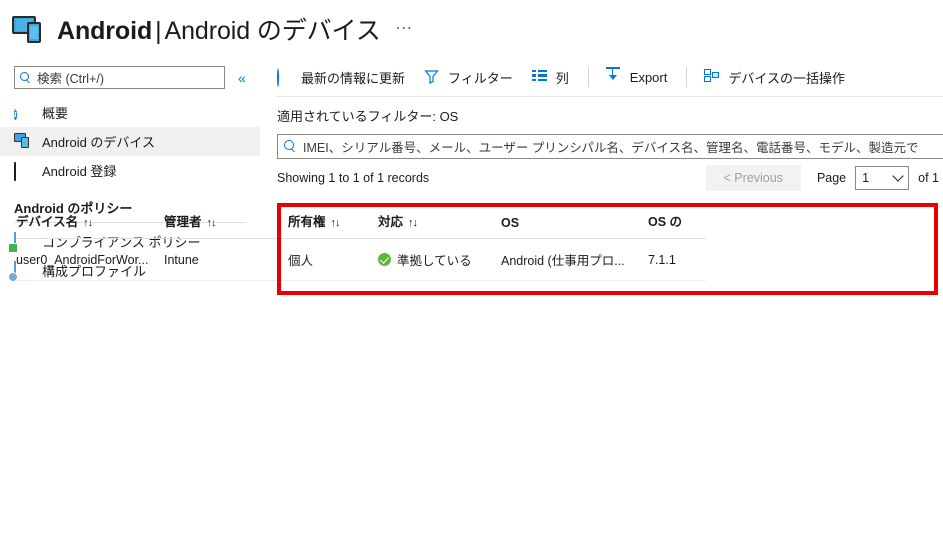 The image size is (943, 554). I want to click on records-count-text: Showing 1 to 1 of 1 records, so click(353, 177).